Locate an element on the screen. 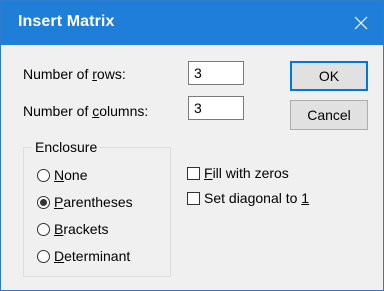 The image size is (384, 291). fill-zeros-checkbox-row: Fill with zeros is located at coordinates (238, 173).